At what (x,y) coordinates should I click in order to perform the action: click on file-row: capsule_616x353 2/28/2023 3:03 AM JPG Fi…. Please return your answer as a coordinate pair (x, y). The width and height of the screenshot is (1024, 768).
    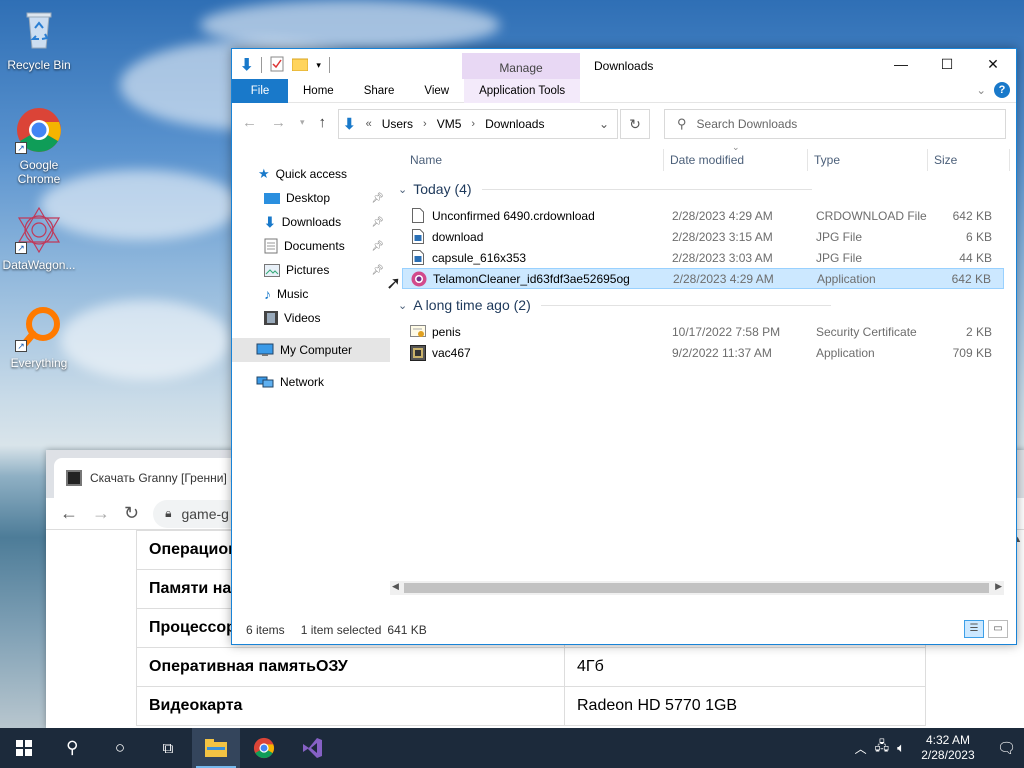
    Looking at the image, I should click on (703, 257).